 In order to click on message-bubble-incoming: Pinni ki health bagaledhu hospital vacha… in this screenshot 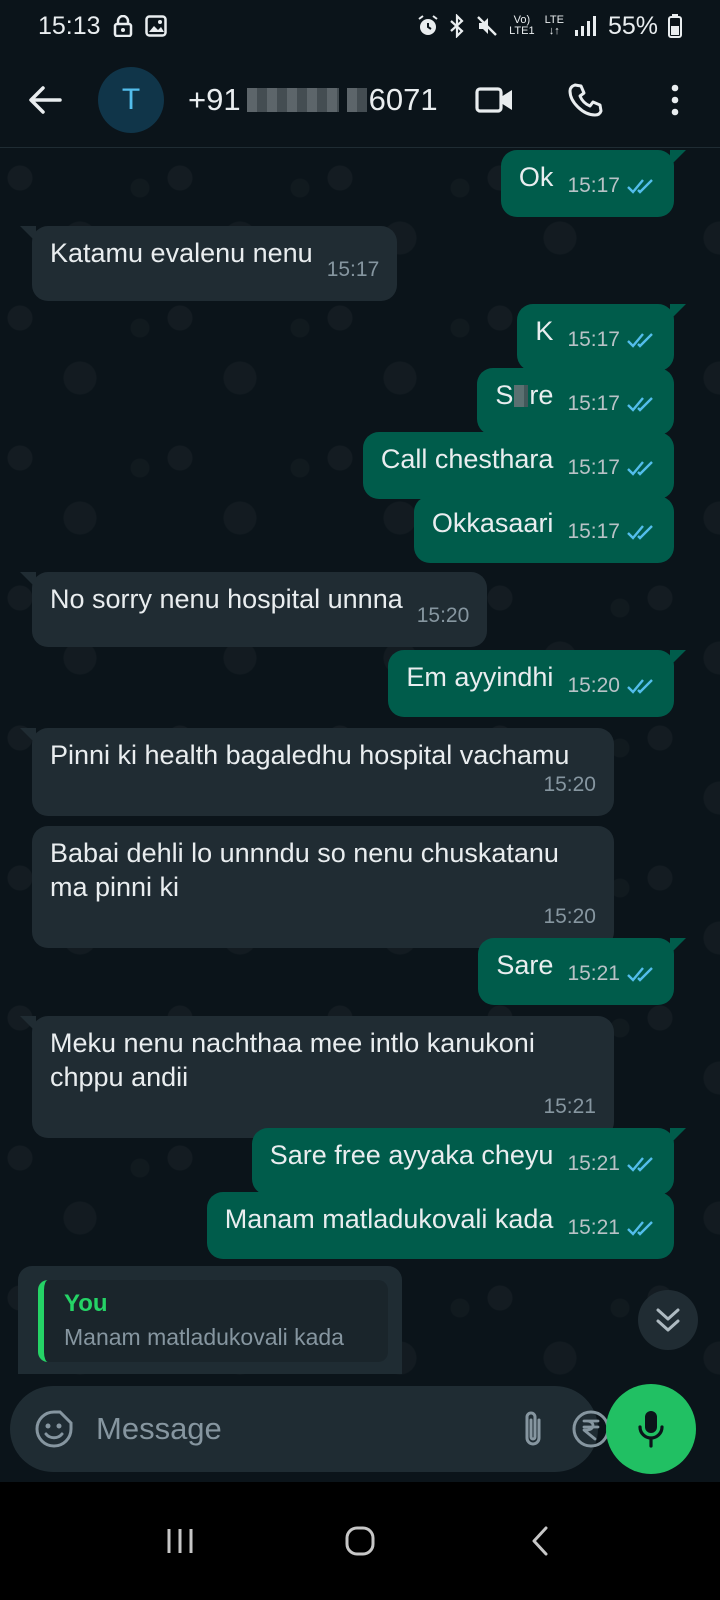, I will do `click(317, 772)`.